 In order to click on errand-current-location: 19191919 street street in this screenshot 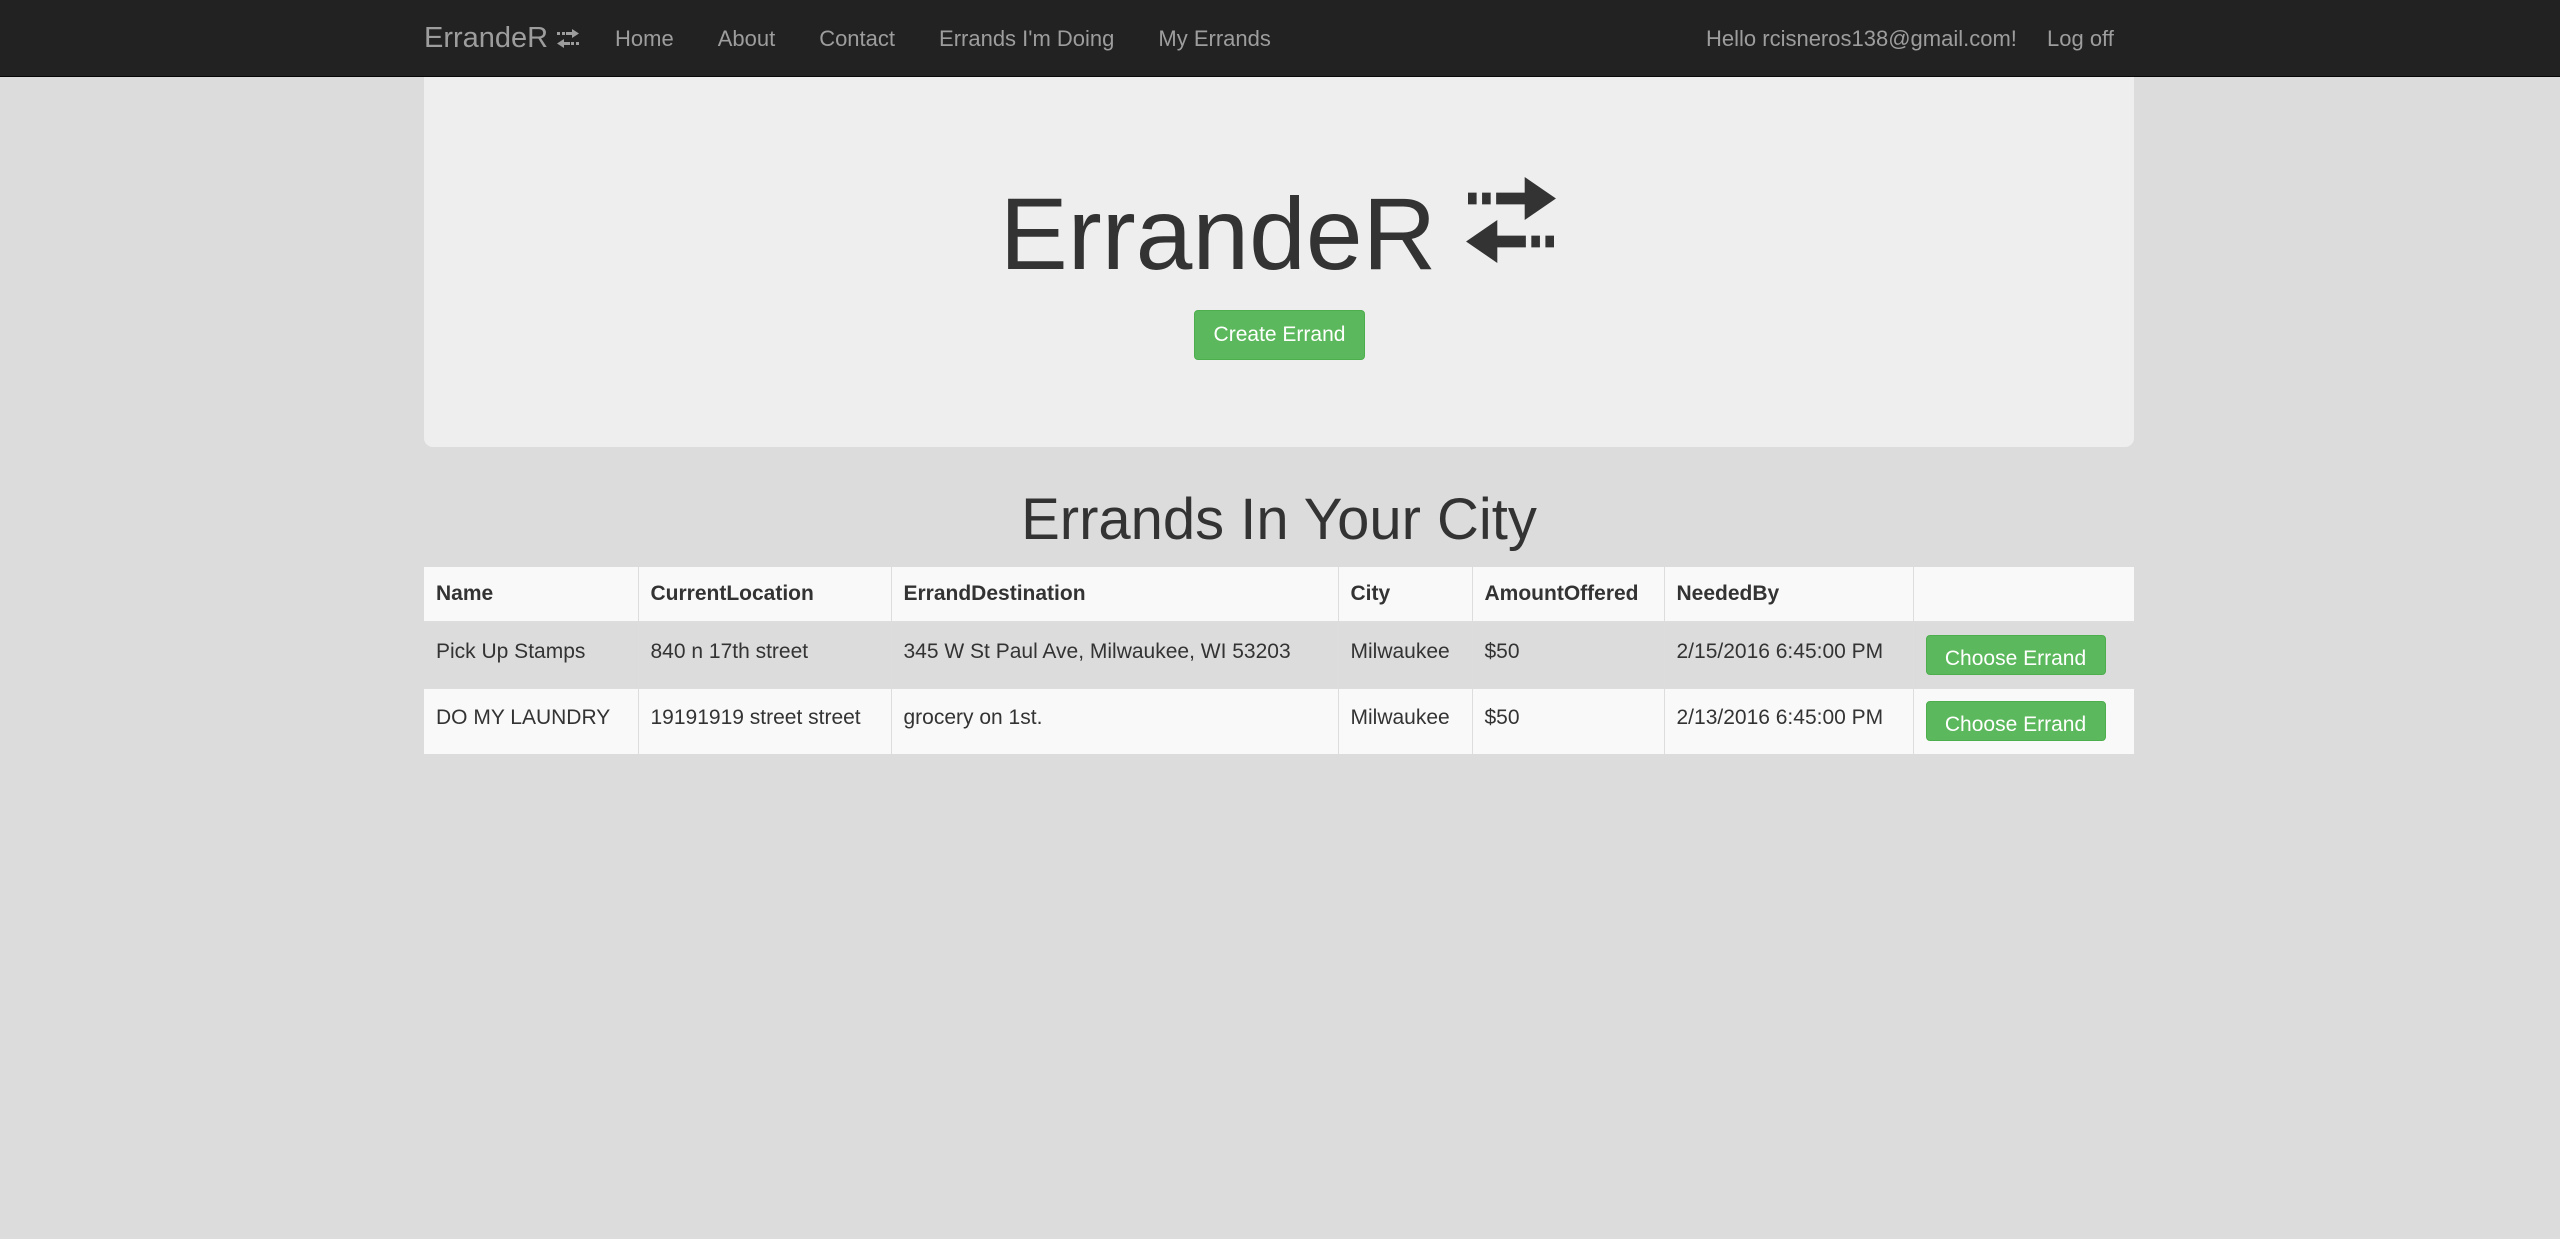, I will do `click(765, 720)`.